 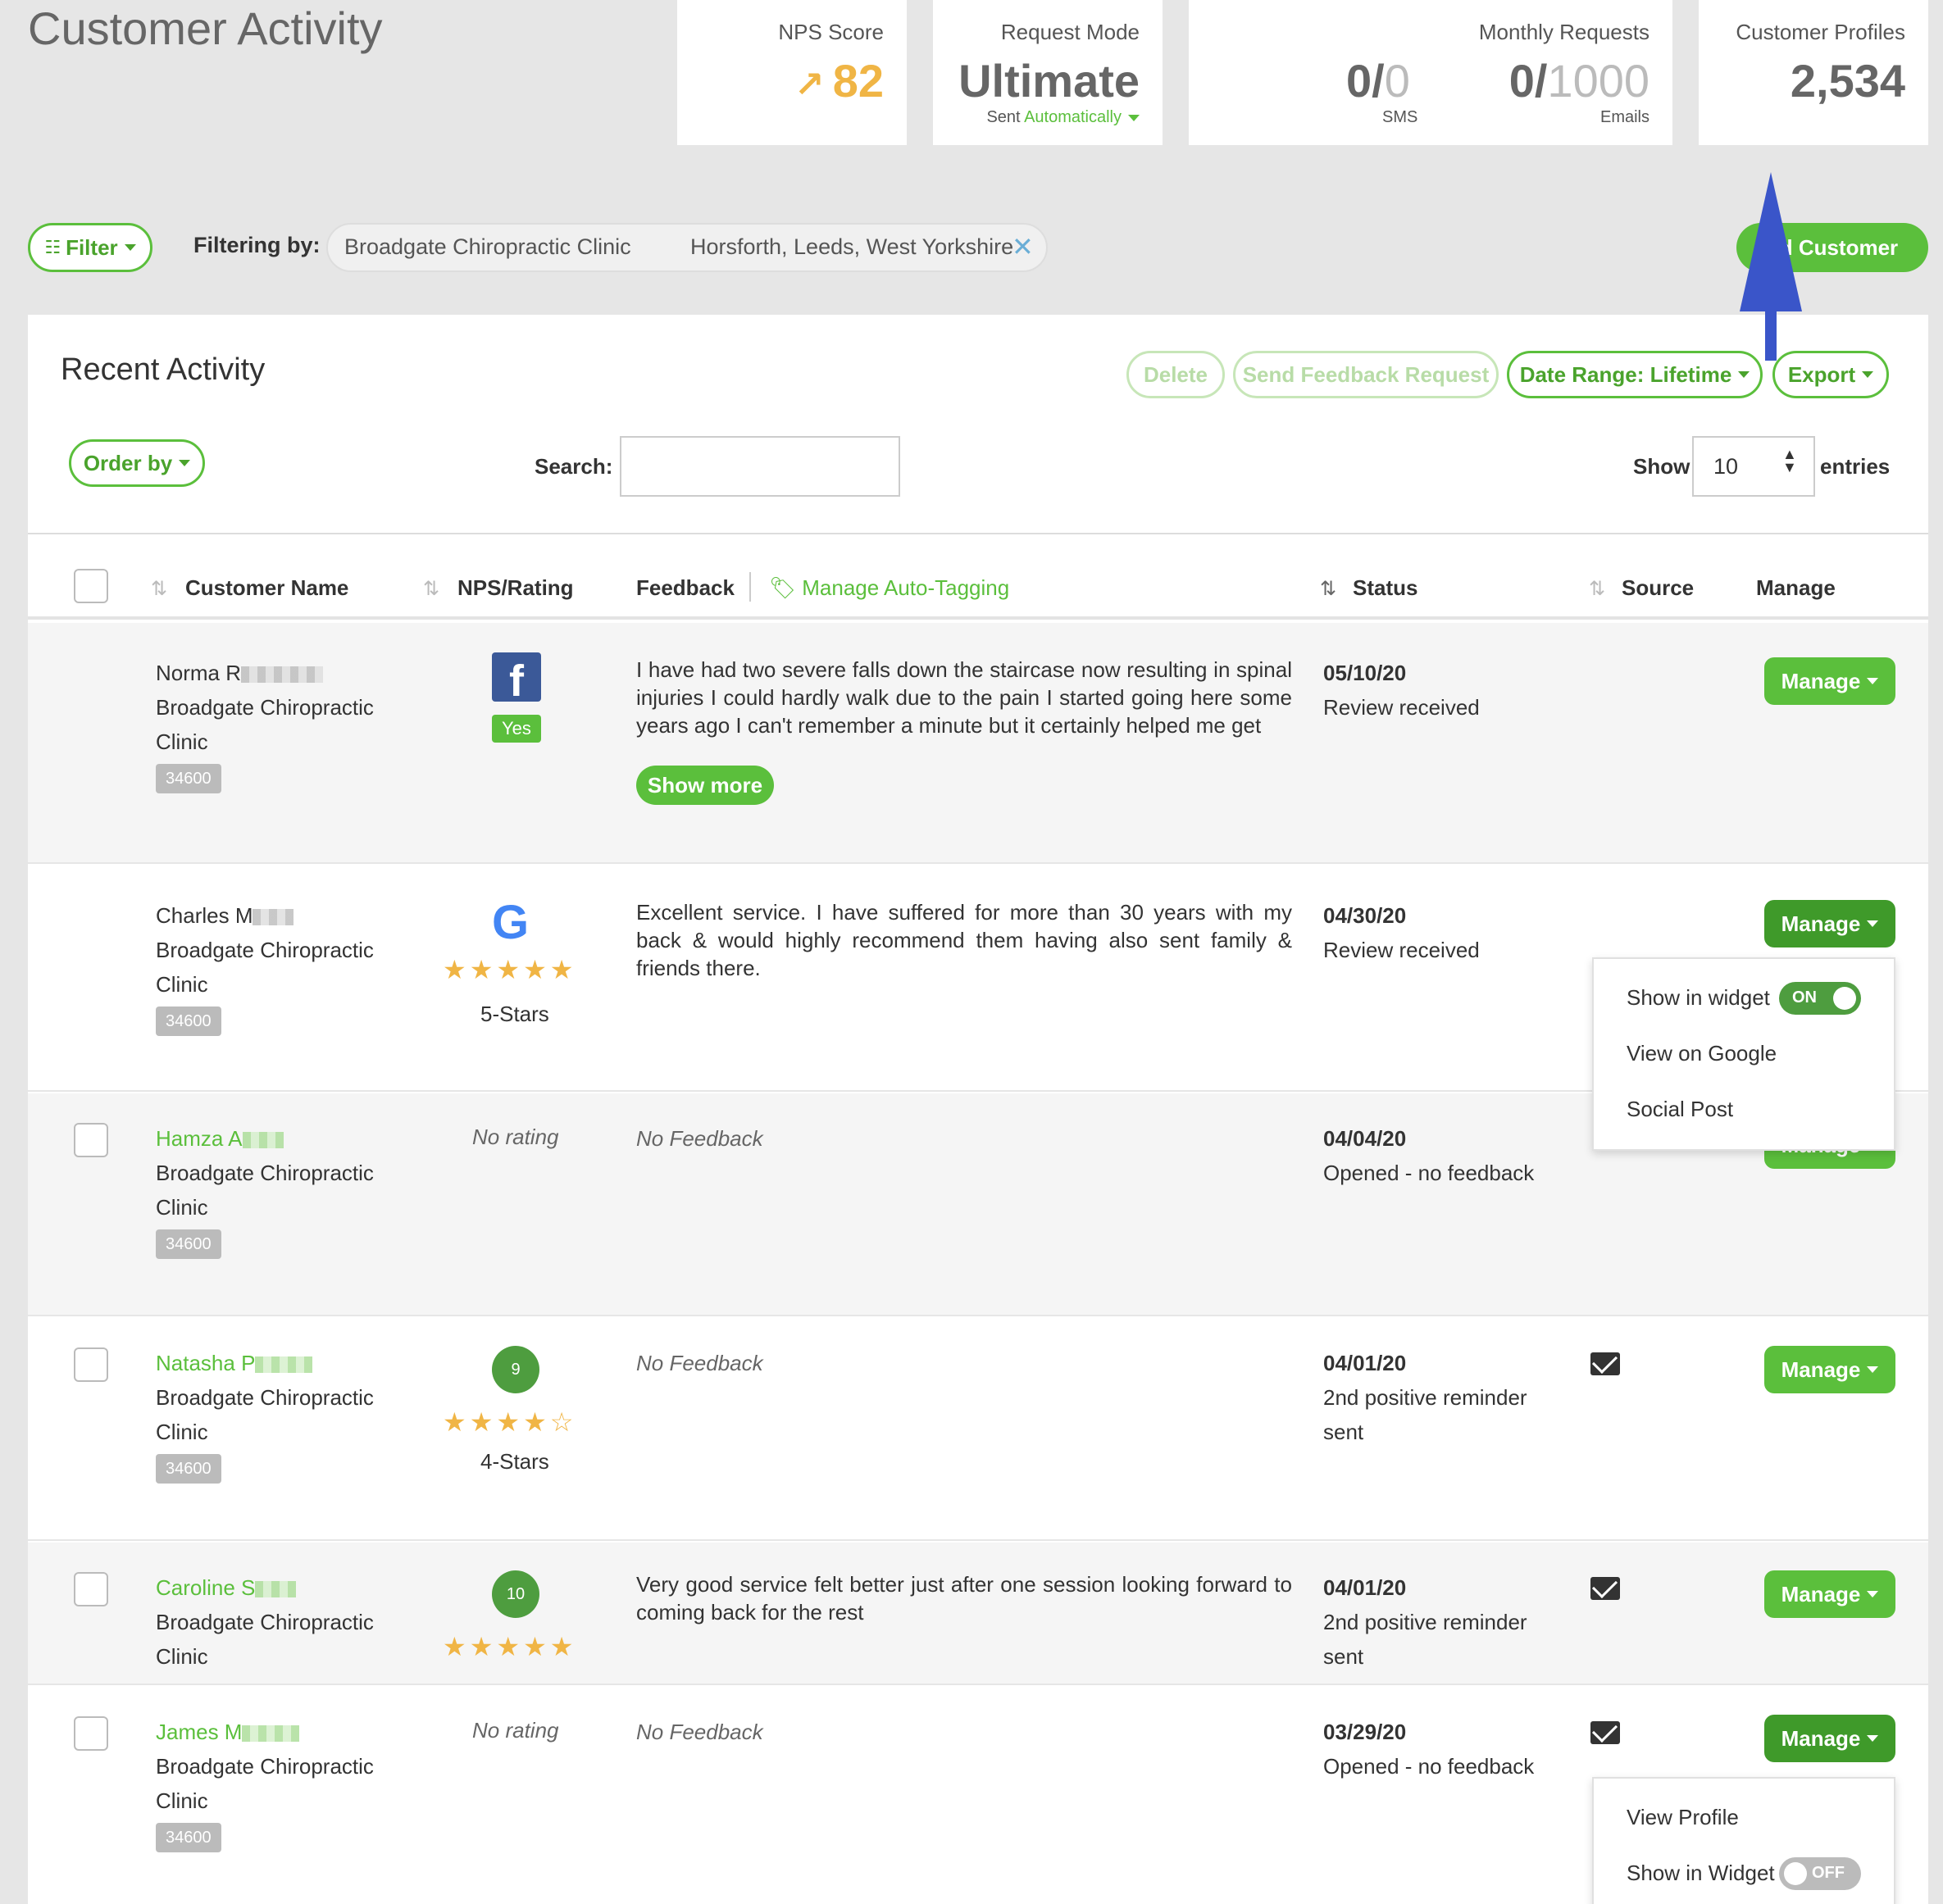 What do you see at coordinates (1820, 999) in the screenshot?
I see `show-in-widget-toggle: ON` at bounding box center [1820, 999].